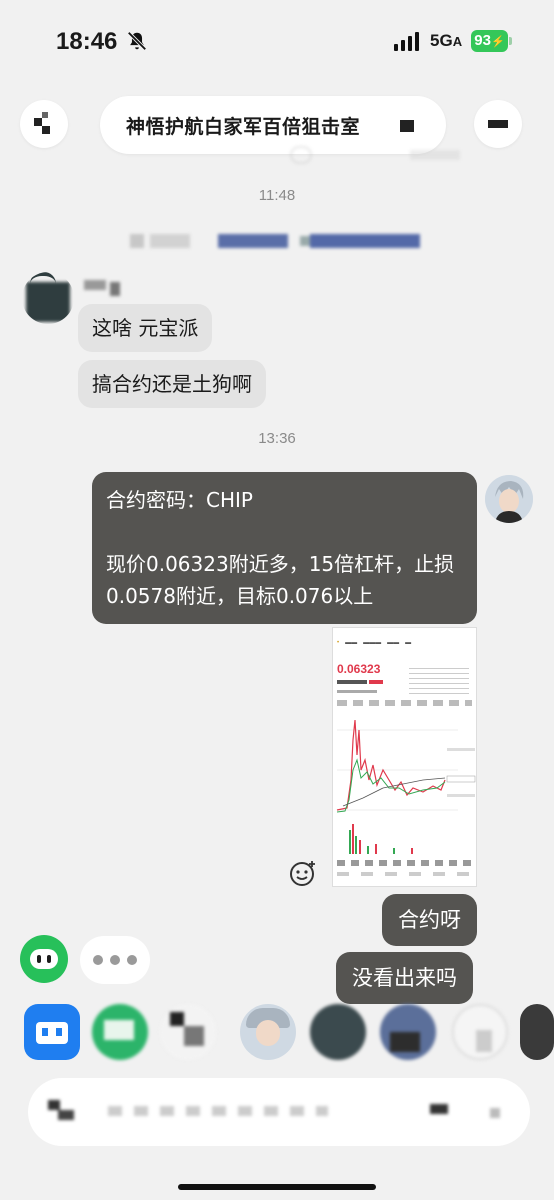 This screenshot has width=554, height=1200. I want to click on status-time: 18:46, so click(87, 41).